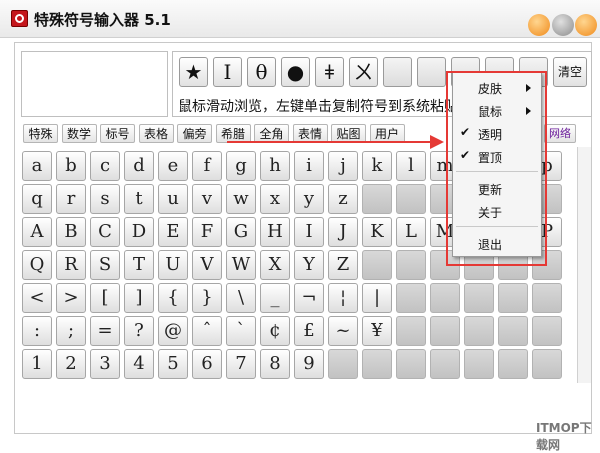 Image resolution: width=600 pixels, height=453 pixels. I want to click on symbol-key: l, so click(411, 166).